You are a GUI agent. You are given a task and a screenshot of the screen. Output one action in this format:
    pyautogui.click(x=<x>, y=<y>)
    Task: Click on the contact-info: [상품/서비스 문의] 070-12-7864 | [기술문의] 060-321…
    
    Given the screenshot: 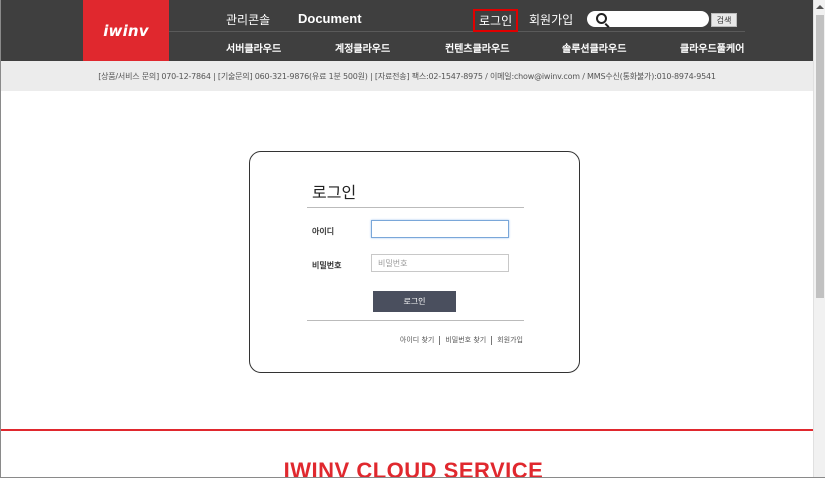 What is the action you would take?
    pyautogui.click(x=407, y=76)
    